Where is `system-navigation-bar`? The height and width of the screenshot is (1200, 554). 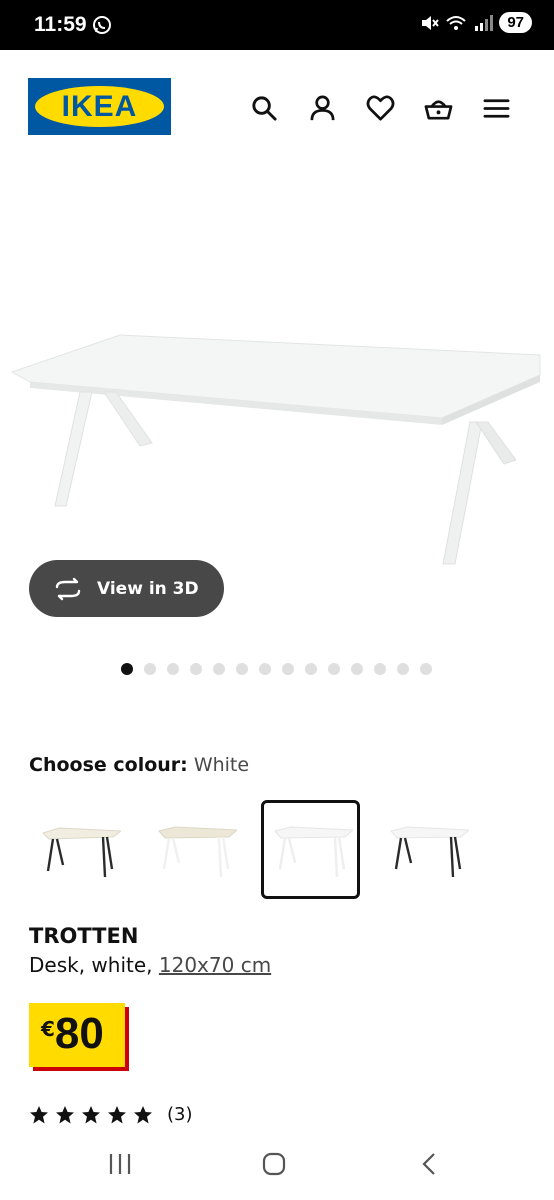
system-navigation-bar is located at coordinates (277, 1167).